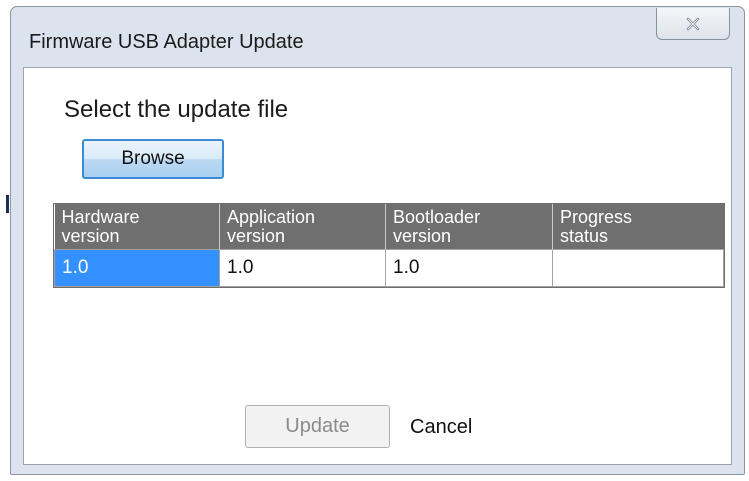 This screenshot has height=481, width=749. What do you see at coordinates (638, 268) in the screenshot?
I see `cell-progress-status` at bounding box center [638, 268].